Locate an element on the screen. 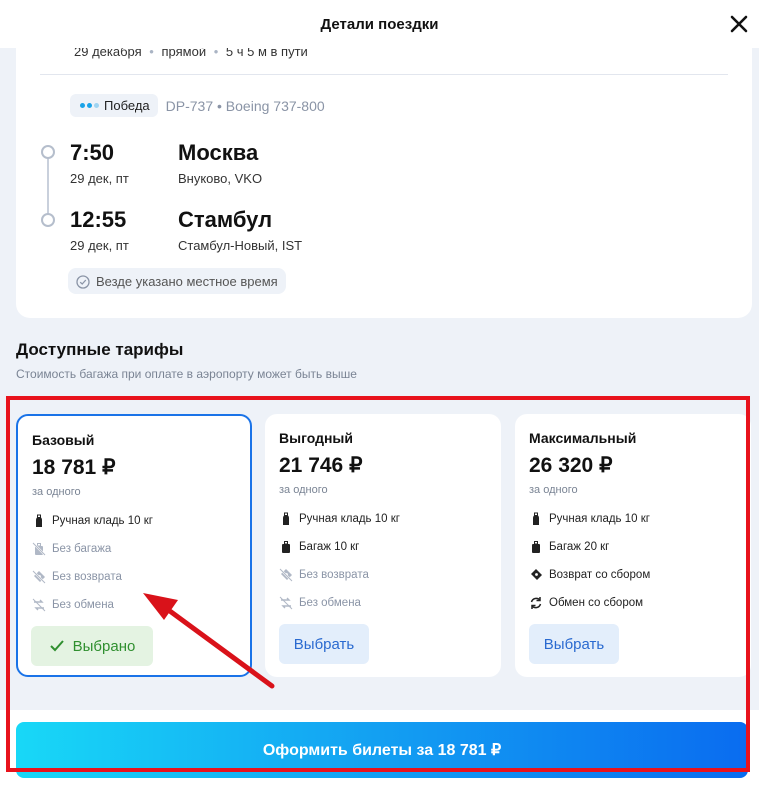 This screenshot has width=759, height=785. tariff-feature-label: Возврат со сбором is located at coordinates (600, 575).